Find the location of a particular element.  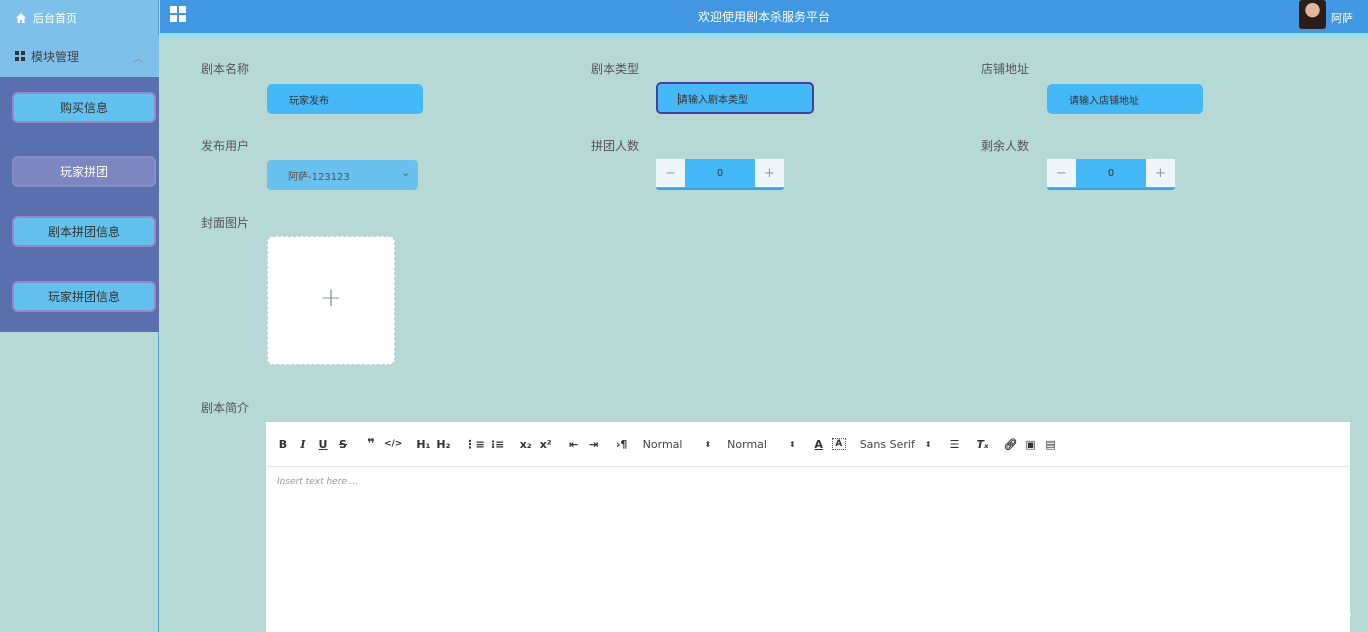

header-picker: Normal ⬍ is located at coordinates (677, 444).